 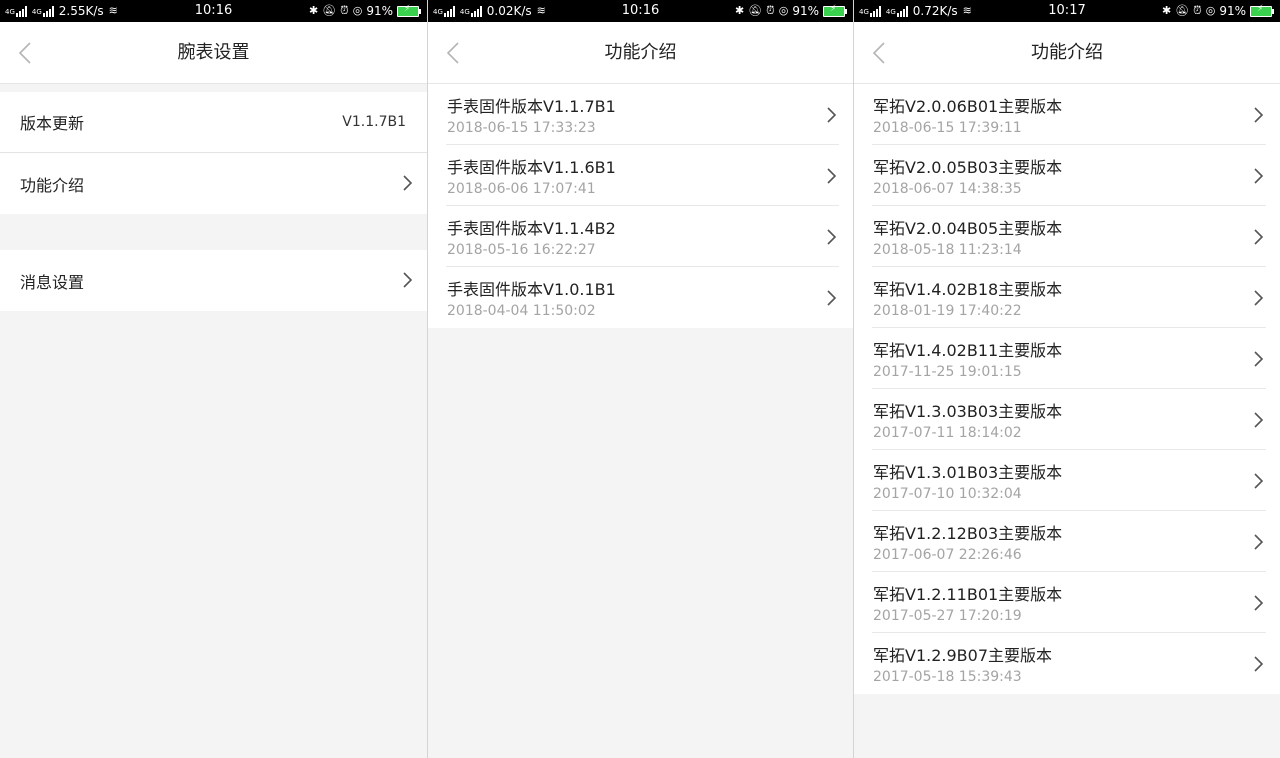 What do you see at coordinates (947, 677) in the screenshot?
I see `version-date: 2017-05-18 15:39:43` at bounding box center [947, 677].